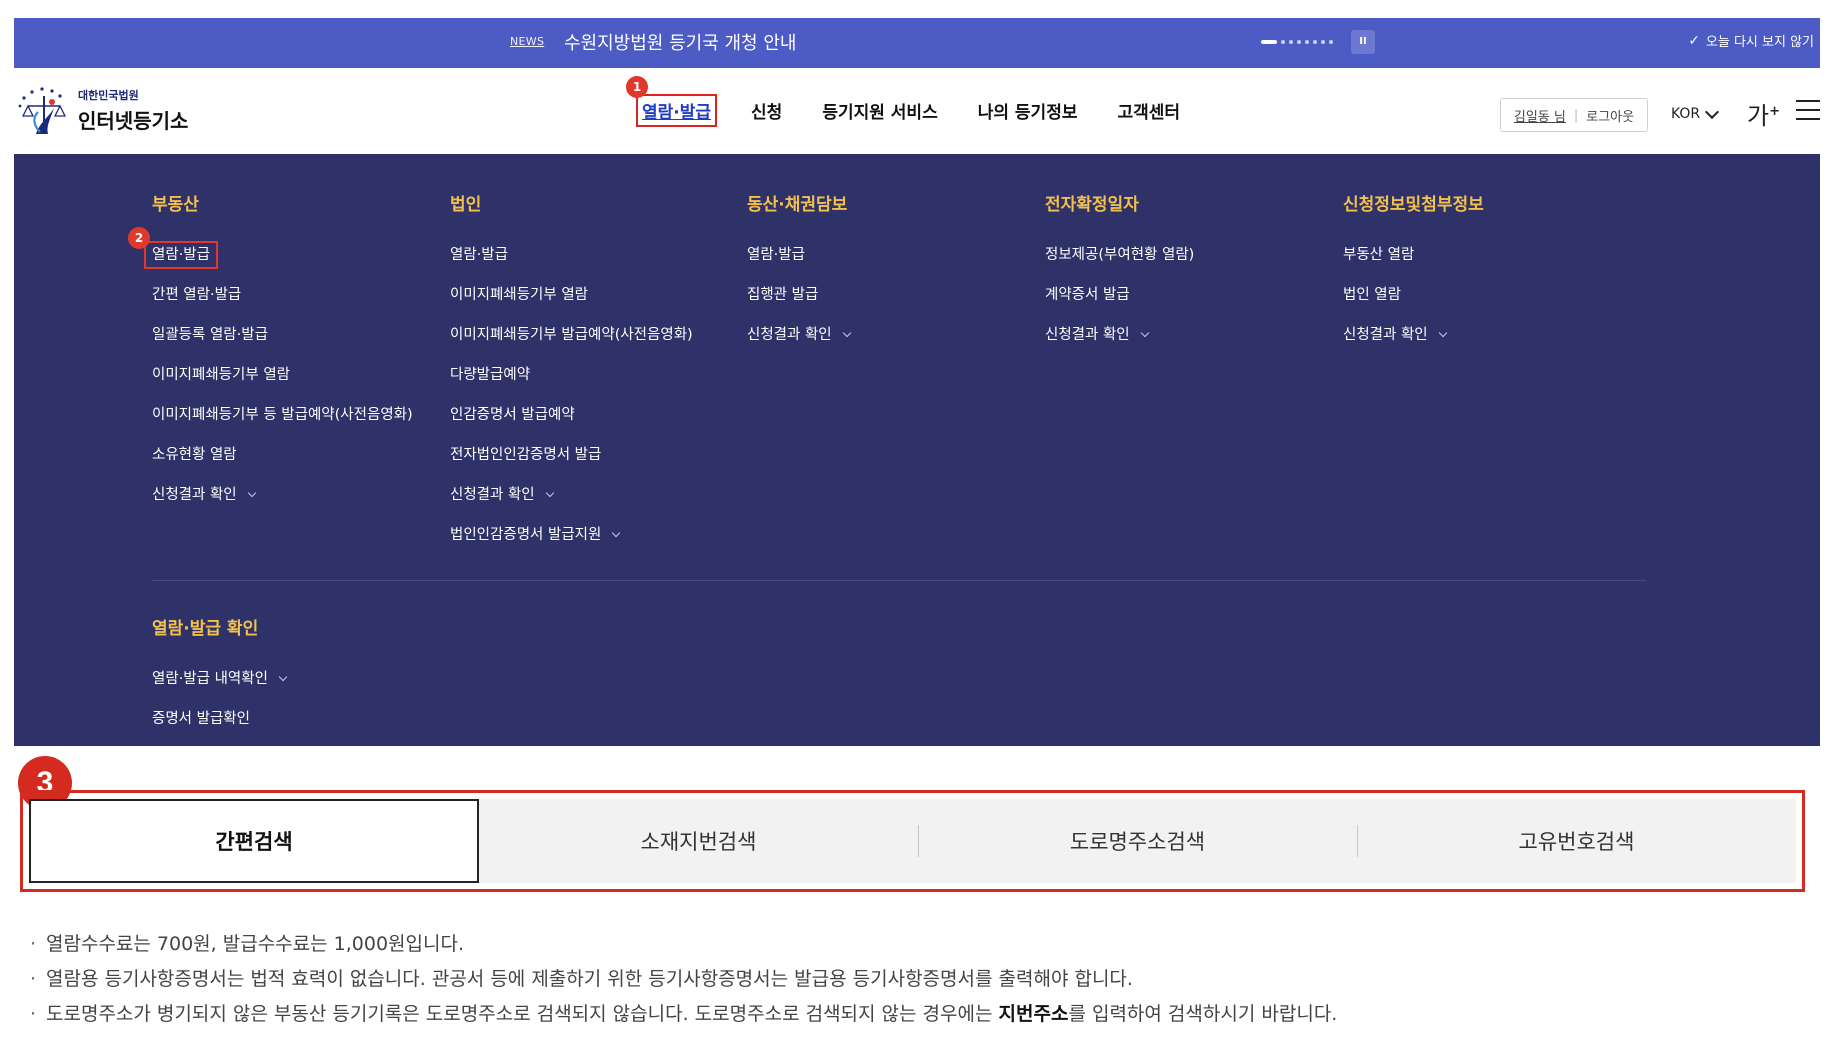  What do you see at coordinates (797, 205) in the screenshot?
I see `menu-column-title: 동산·채권담보` at bounding box center [797, 205].